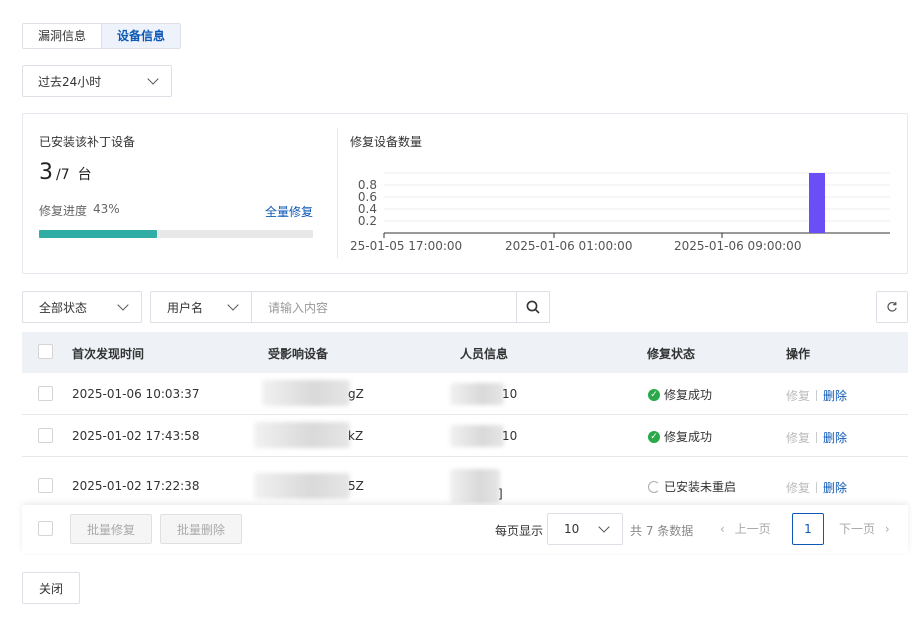  I want to click on column-header-person: 人员信息, so click(484, 354).